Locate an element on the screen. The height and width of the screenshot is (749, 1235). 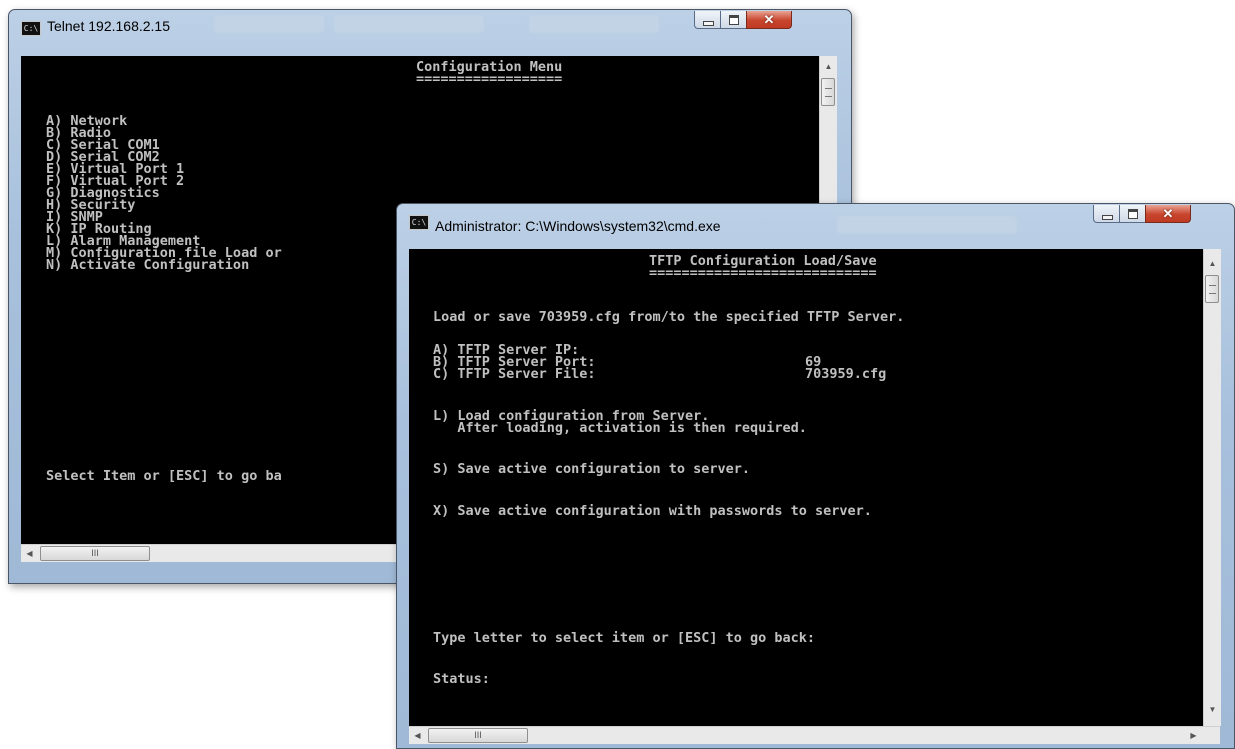
menu-heading-underline: ================== is located at coordinates (489, 79).